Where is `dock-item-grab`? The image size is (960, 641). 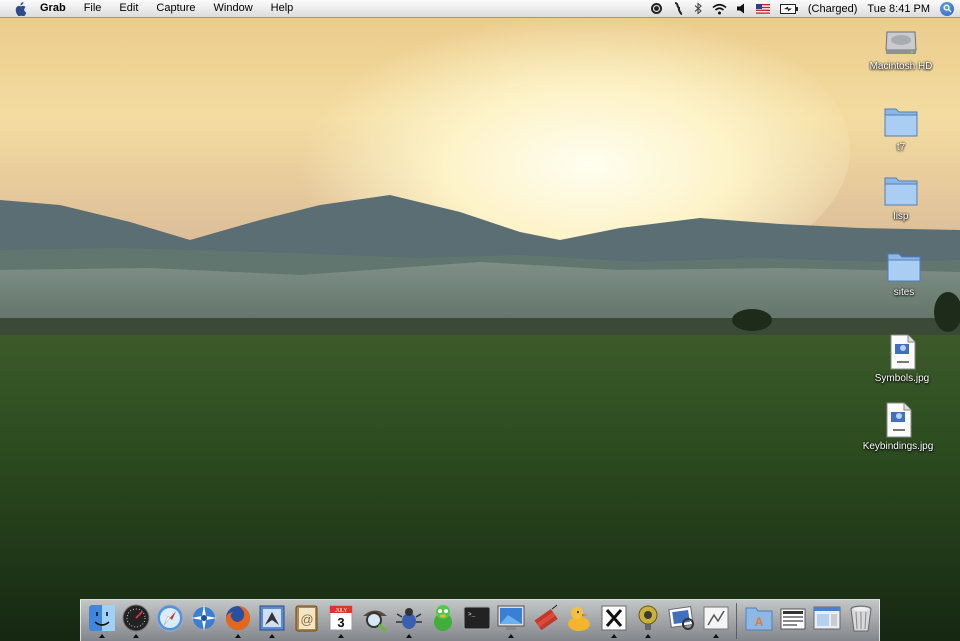 dock-item-grab is located at coordinates (715, 621).